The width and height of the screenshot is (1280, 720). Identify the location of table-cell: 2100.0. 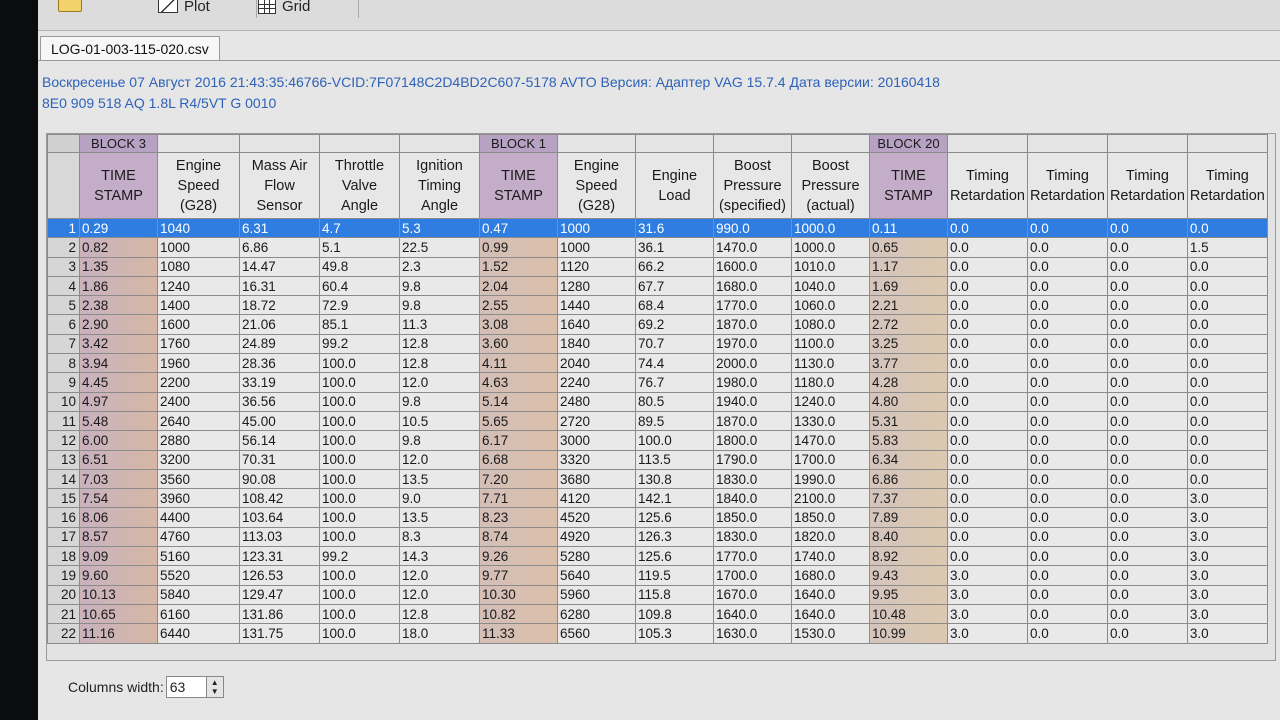
(830, 498).